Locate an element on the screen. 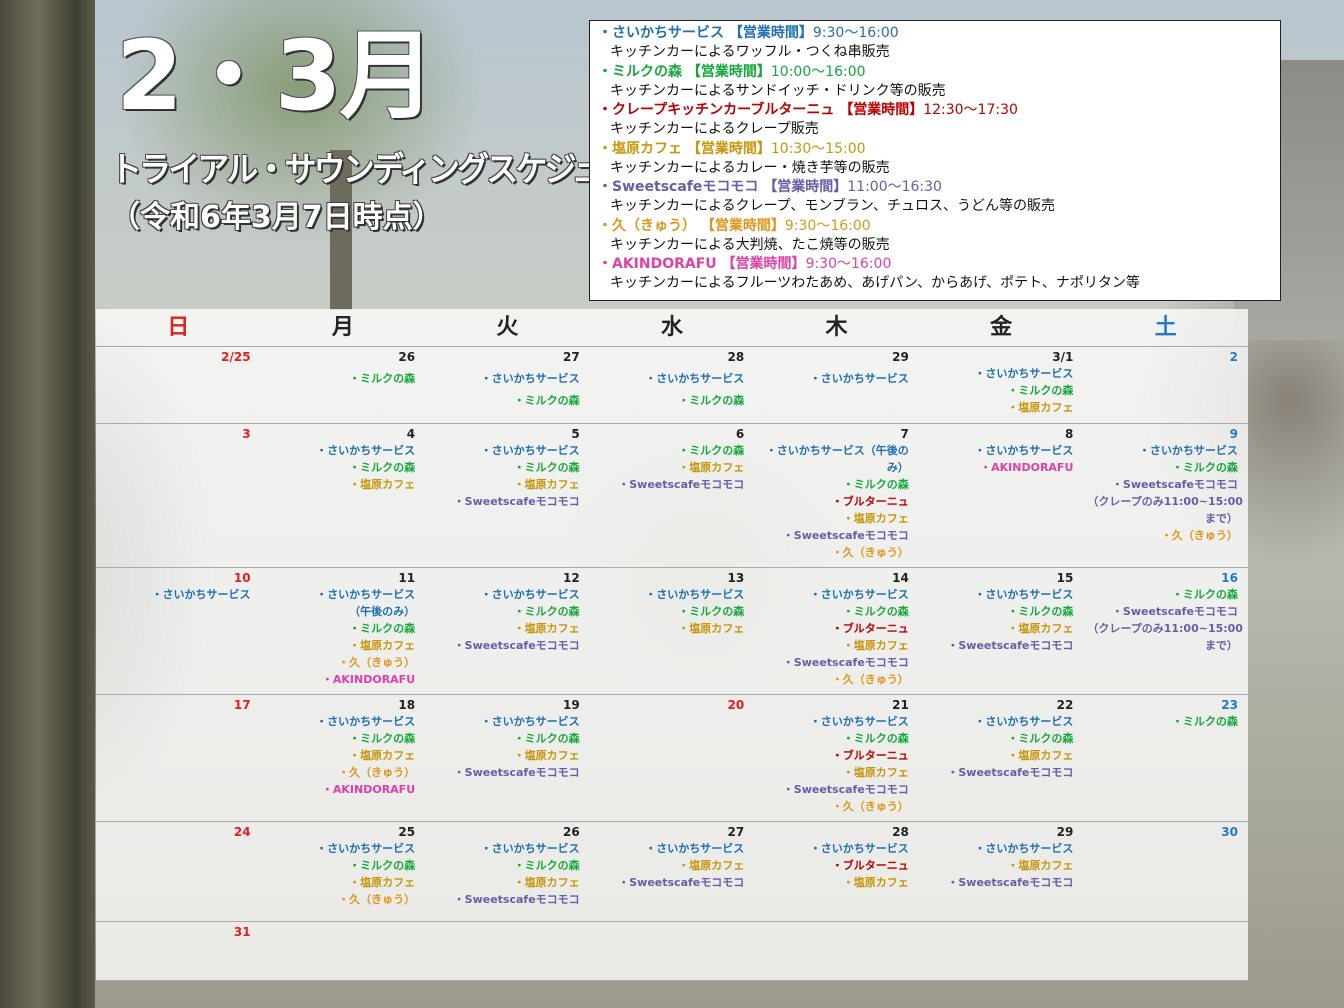 Image resolution: width=1344 pixels, height=1008 pixels. page-title: 2・3月 is located at coordinates (276, 76).